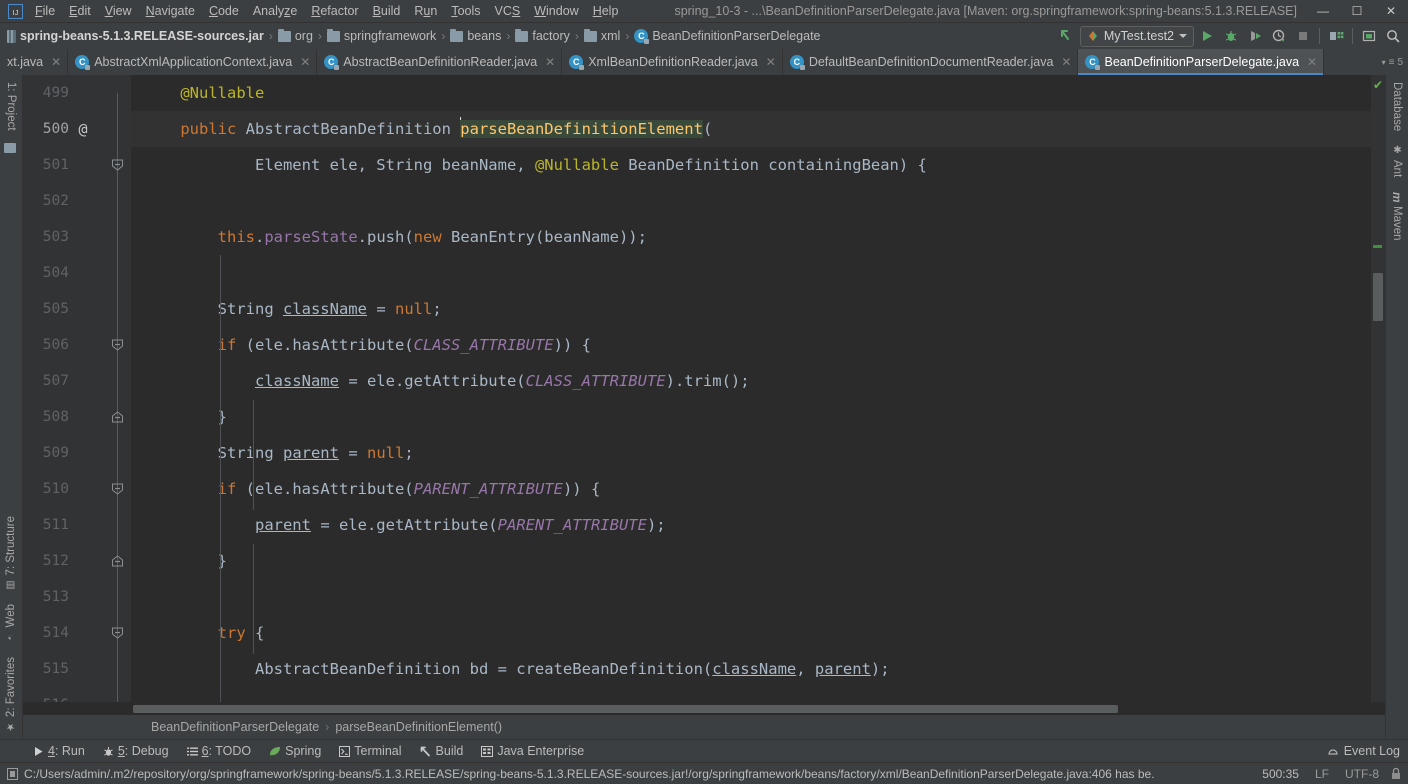 Image resolution: width=1408 pixels, height=784 pixels. Describe the element at coordinates (508, 11) in the screenshot. I see `menu-item-vcs: VCS` at that location.